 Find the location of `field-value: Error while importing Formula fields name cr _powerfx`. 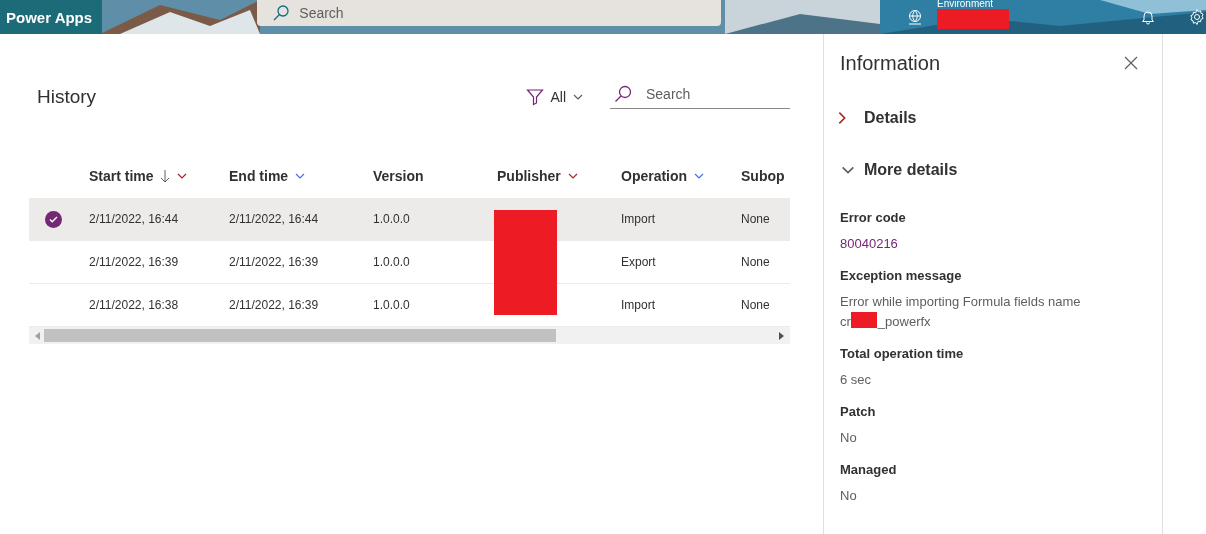

field-value: Error while importing Formula fields name cr _powerfx is located at coordinates (961, 312).